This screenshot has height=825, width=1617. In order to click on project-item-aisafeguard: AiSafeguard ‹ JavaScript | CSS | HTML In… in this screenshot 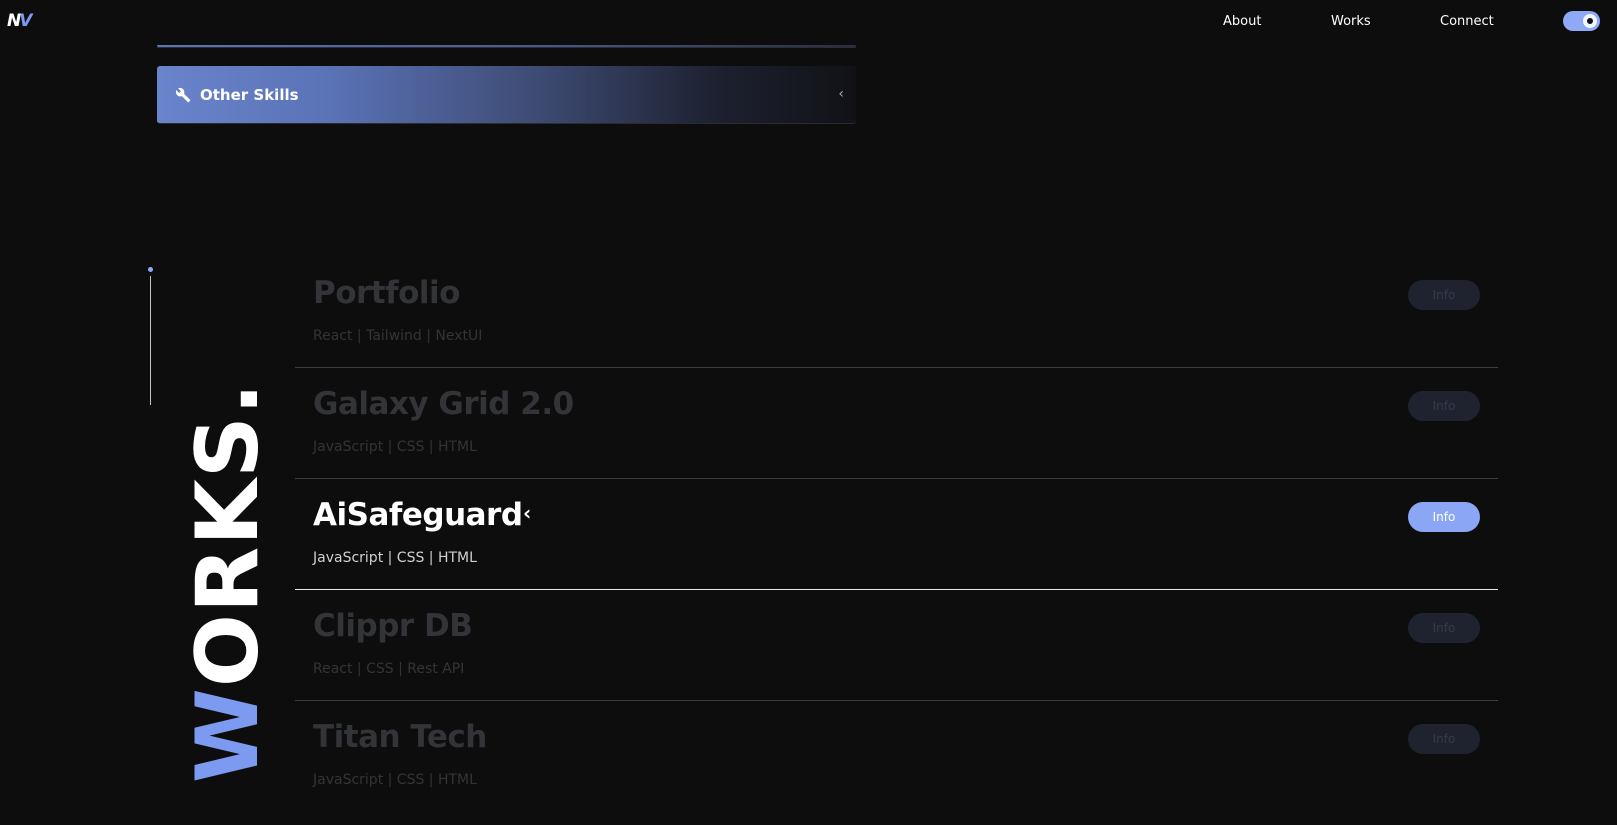, I will do `click(896, 534)`.